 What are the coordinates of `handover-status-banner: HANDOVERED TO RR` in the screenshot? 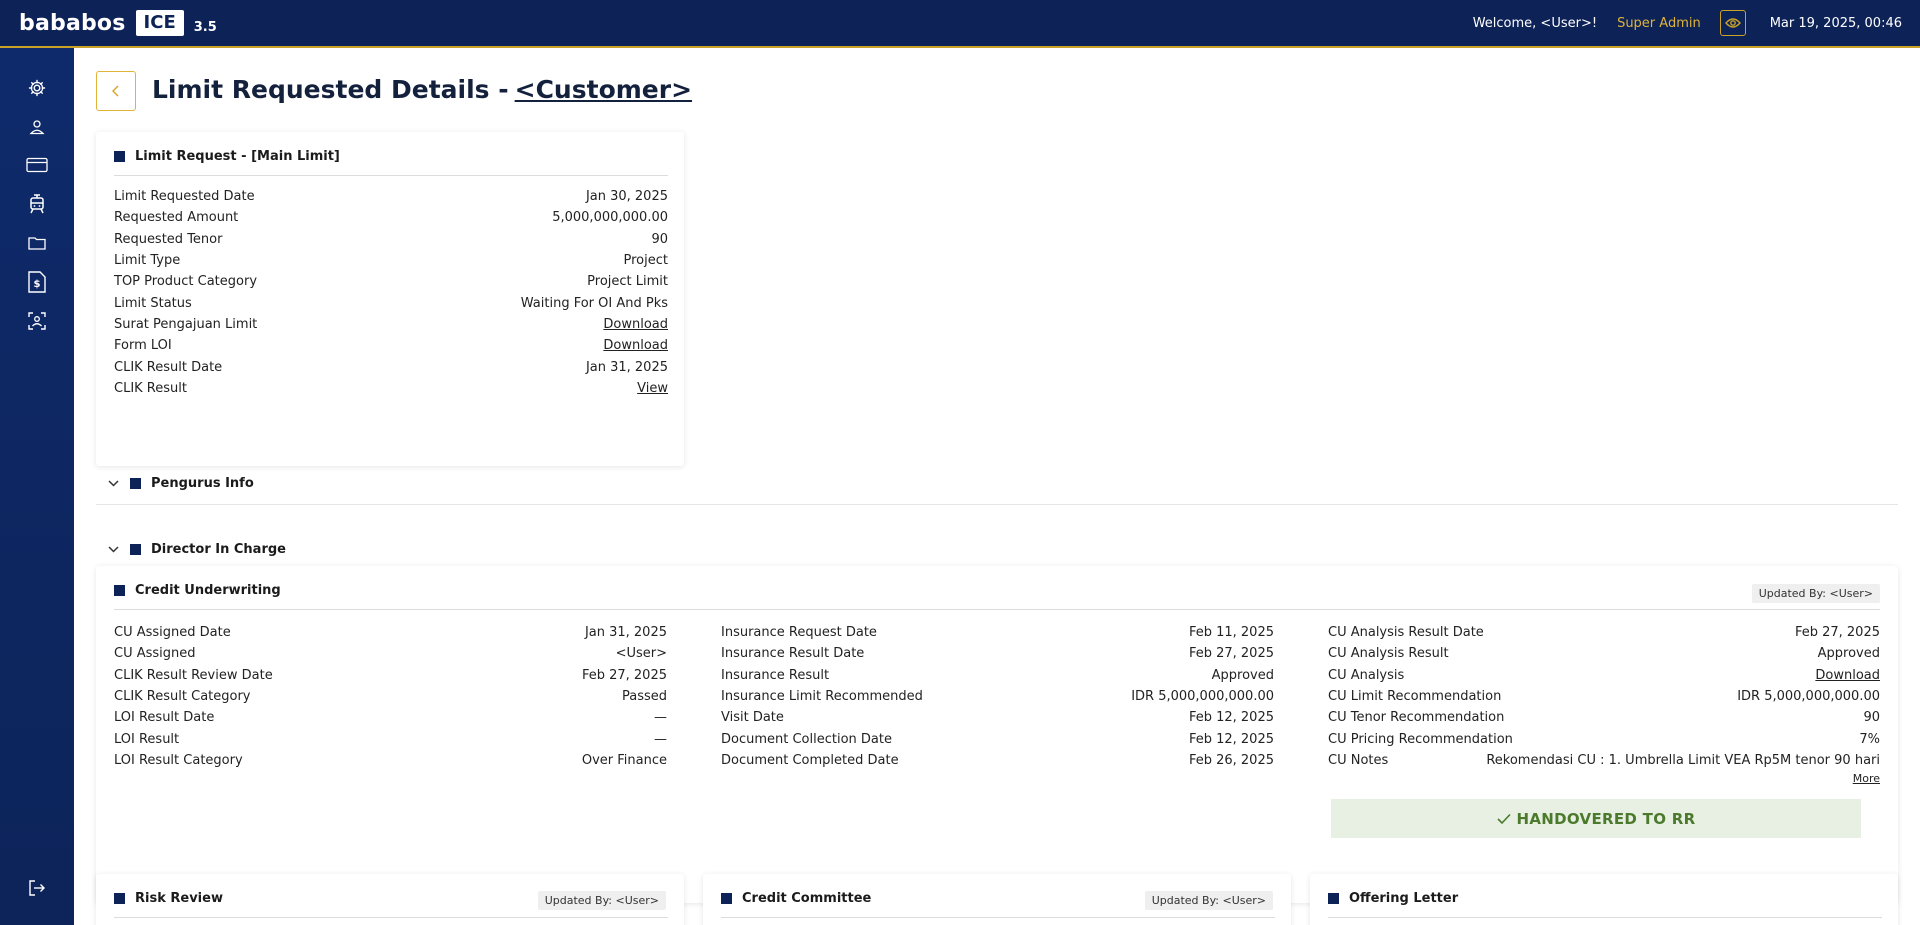 It's located at (1596, 818).